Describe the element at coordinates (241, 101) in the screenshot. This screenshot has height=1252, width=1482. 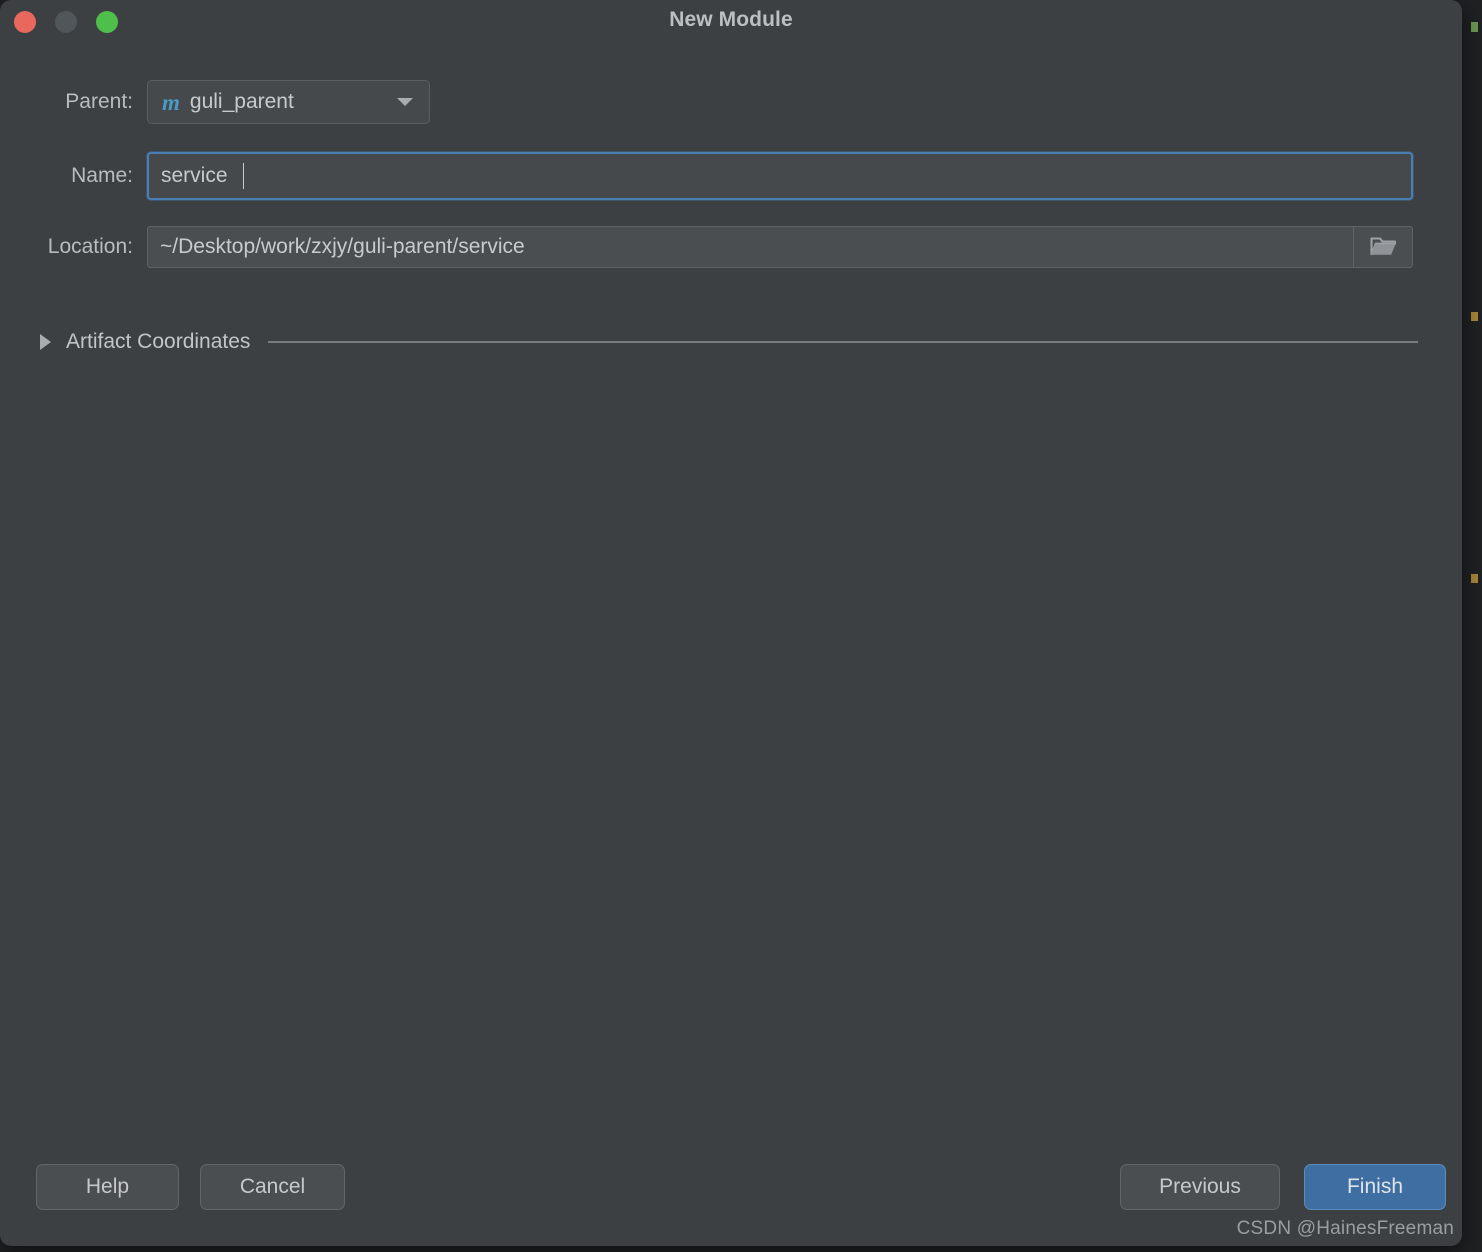
I see `parent-selected-value: guli_parent` at that location.